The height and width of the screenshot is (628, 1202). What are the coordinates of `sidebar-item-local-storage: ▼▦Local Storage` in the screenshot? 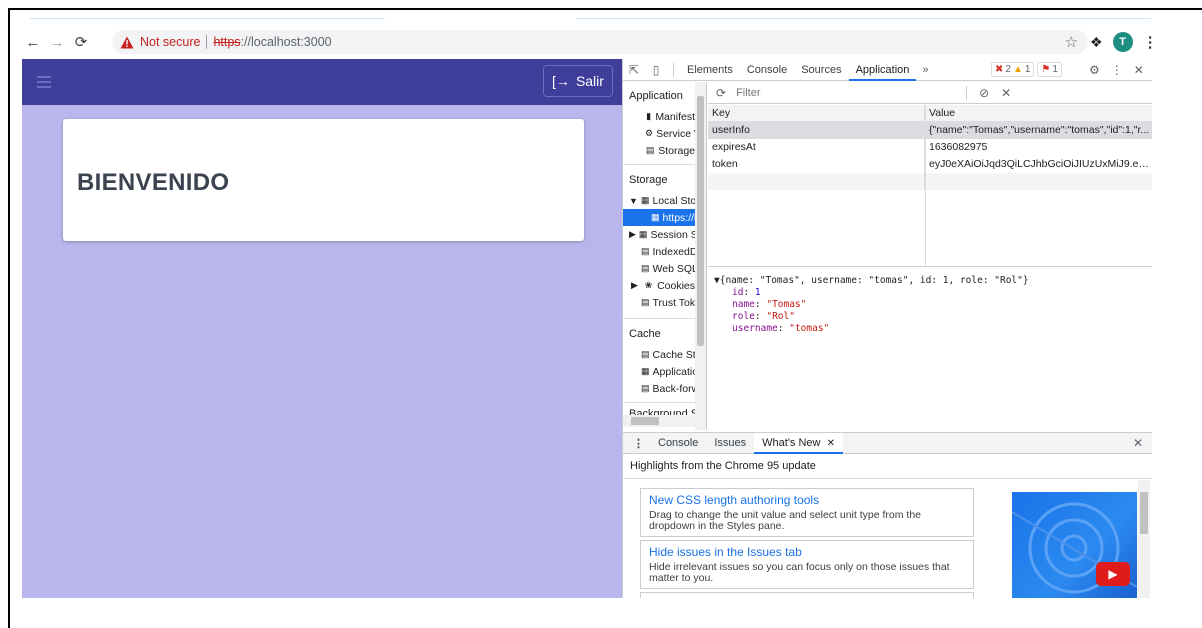 It's located at (659, 200).